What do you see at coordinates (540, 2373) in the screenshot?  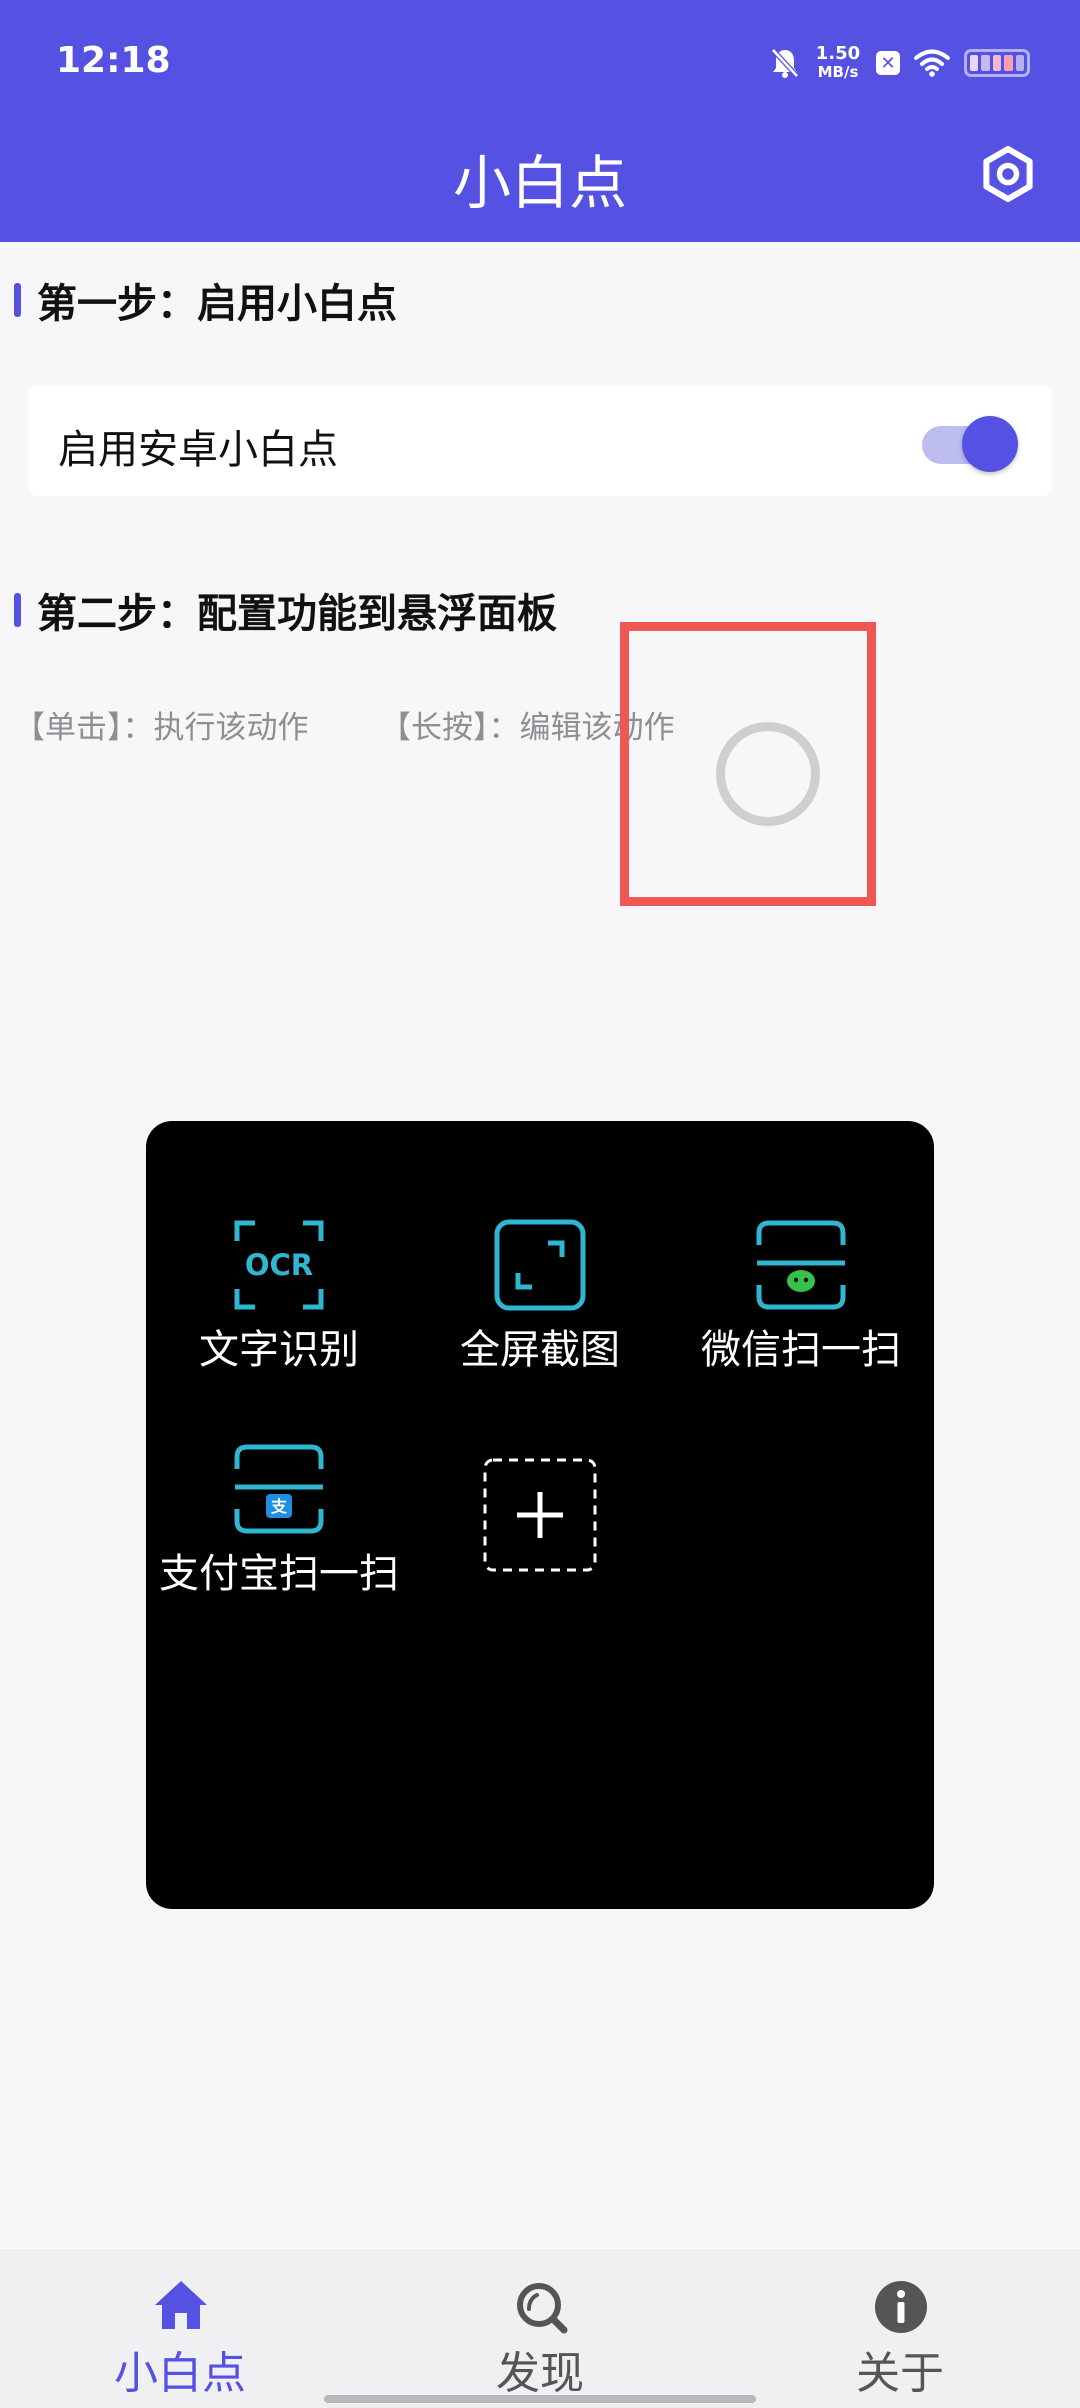 I see `nav-label: 发现` at bounding box center [540, 2373].